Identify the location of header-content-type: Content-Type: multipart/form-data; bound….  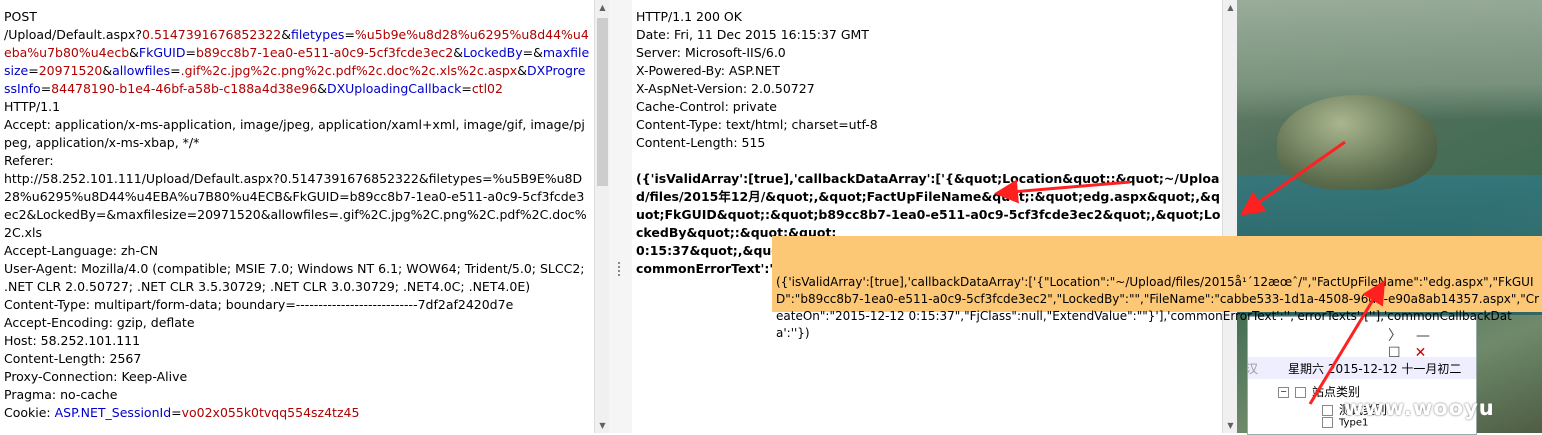
(259, 304).